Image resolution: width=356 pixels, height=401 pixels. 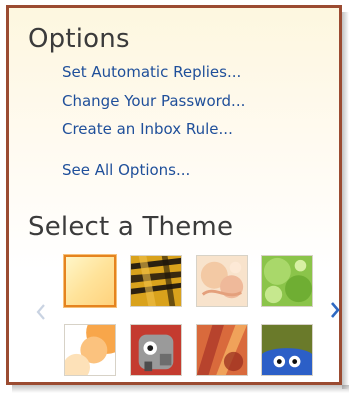 What do you see at coordinates (222, 350) in the screenshot?
I see `theme-tile-autumn-leaves` at bounding box center [222, 350].